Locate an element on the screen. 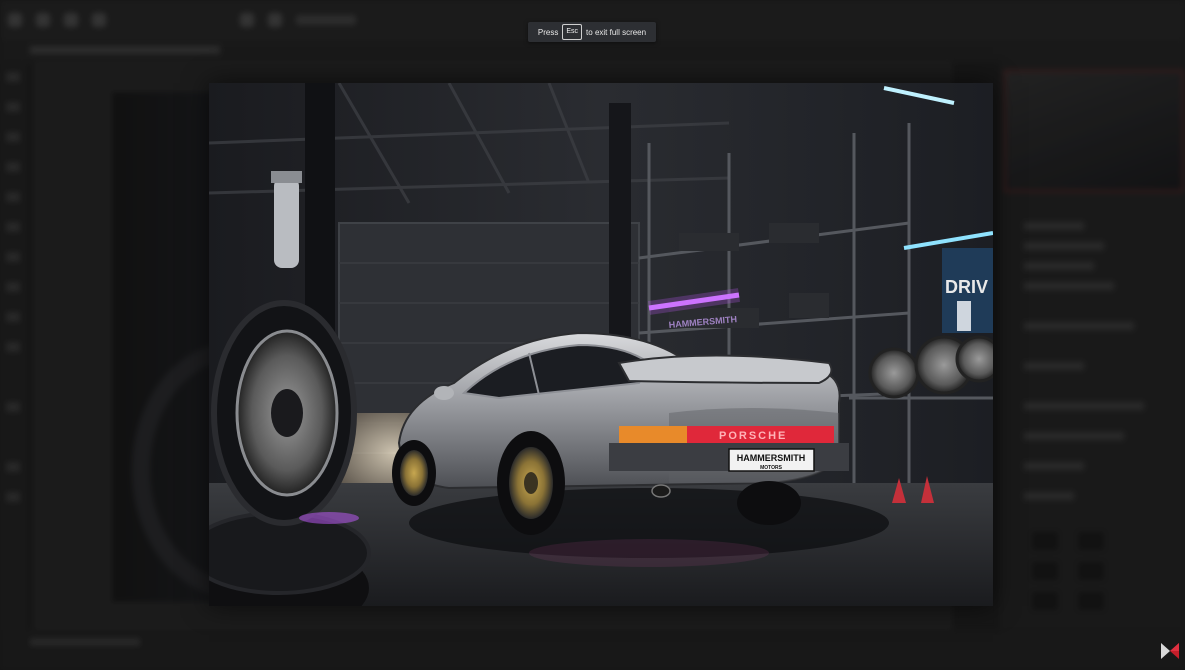 This screenshot has width=1185, height=670. poster-text: DRIV is located at coordinates (966, 287).